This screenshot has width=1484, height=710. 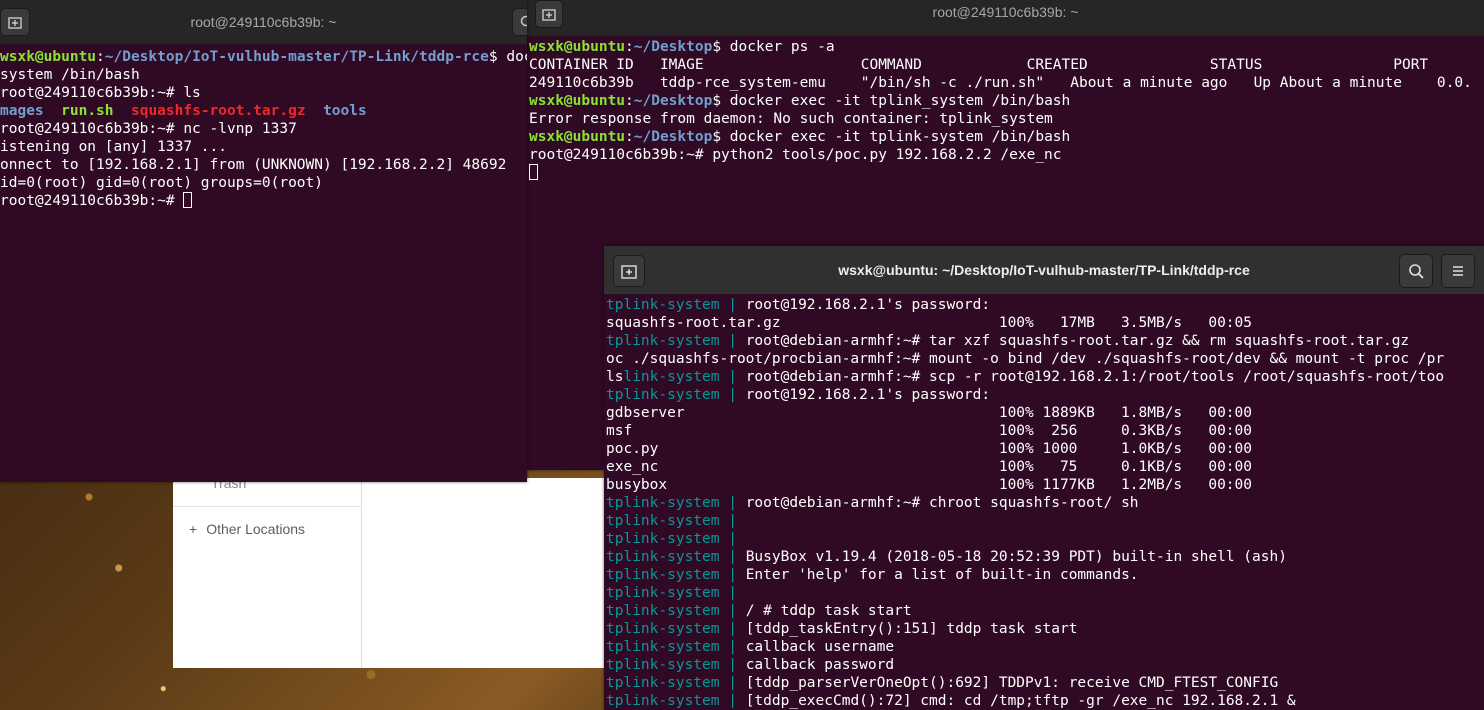 I want to click on terminal-line: tplink-system | callback username, so click(x=1045, y=647).